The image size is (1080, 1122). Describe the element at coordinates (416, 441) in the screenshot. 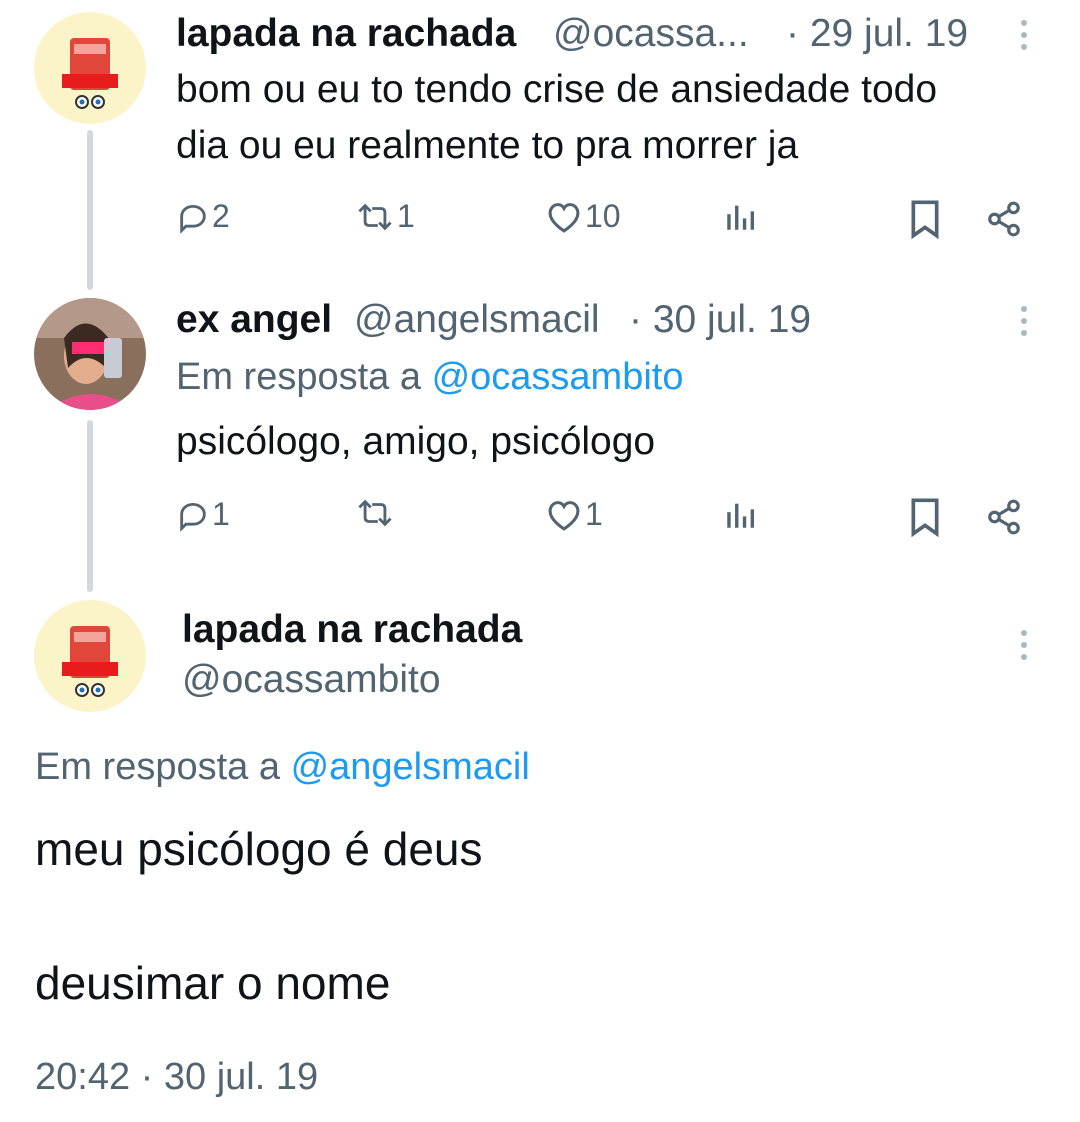

I see `tweet-text: psicólogo, amigo, psicólogo` at that location.